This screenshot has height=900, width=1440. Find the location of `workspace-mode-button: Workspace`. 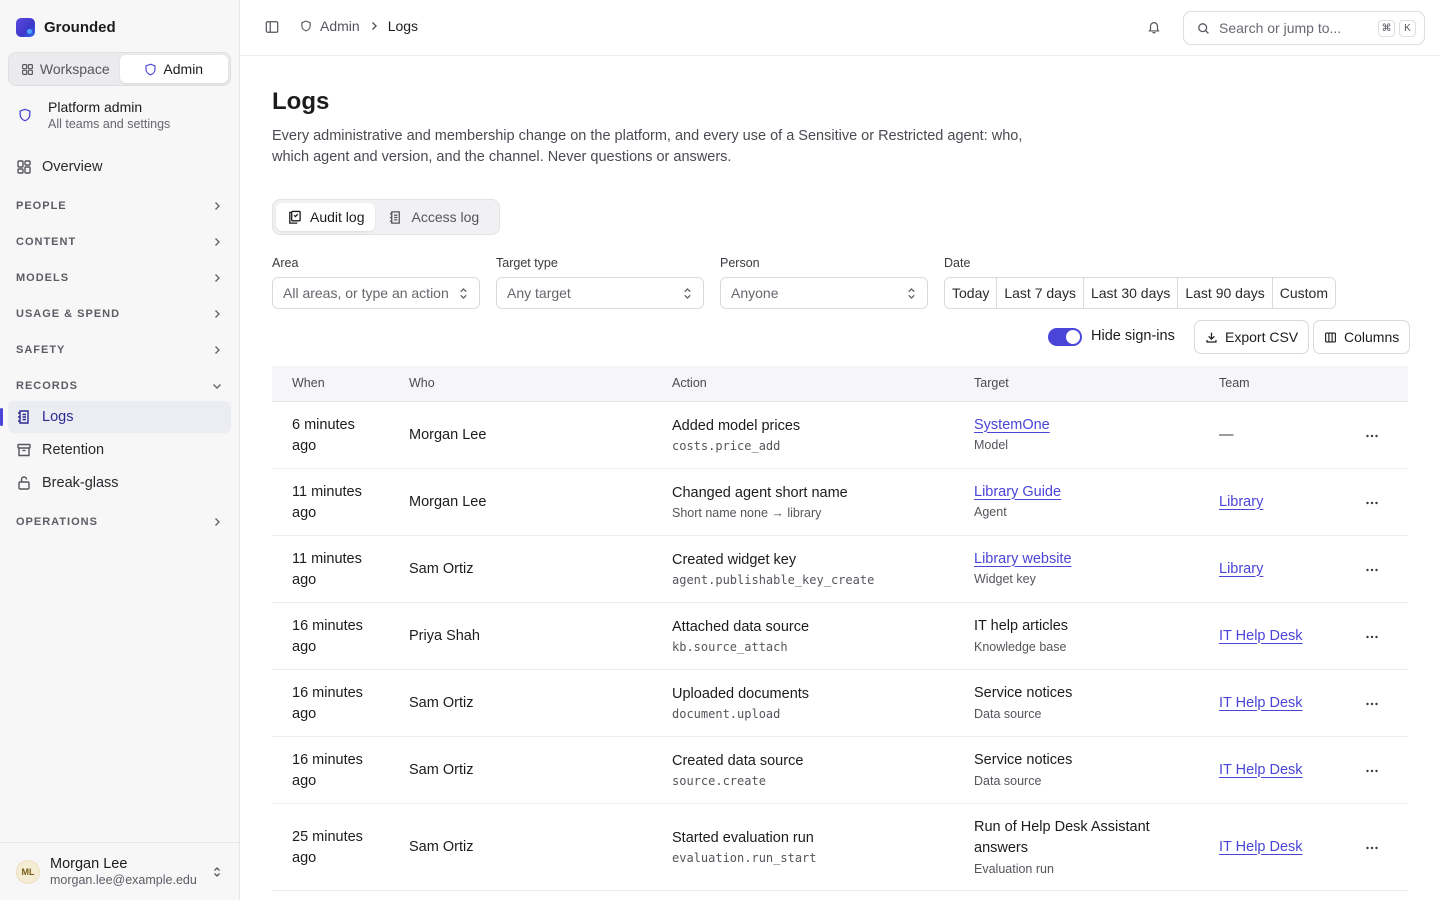

workspace-mode-button: Workspace is located at coordinates (65, 69).